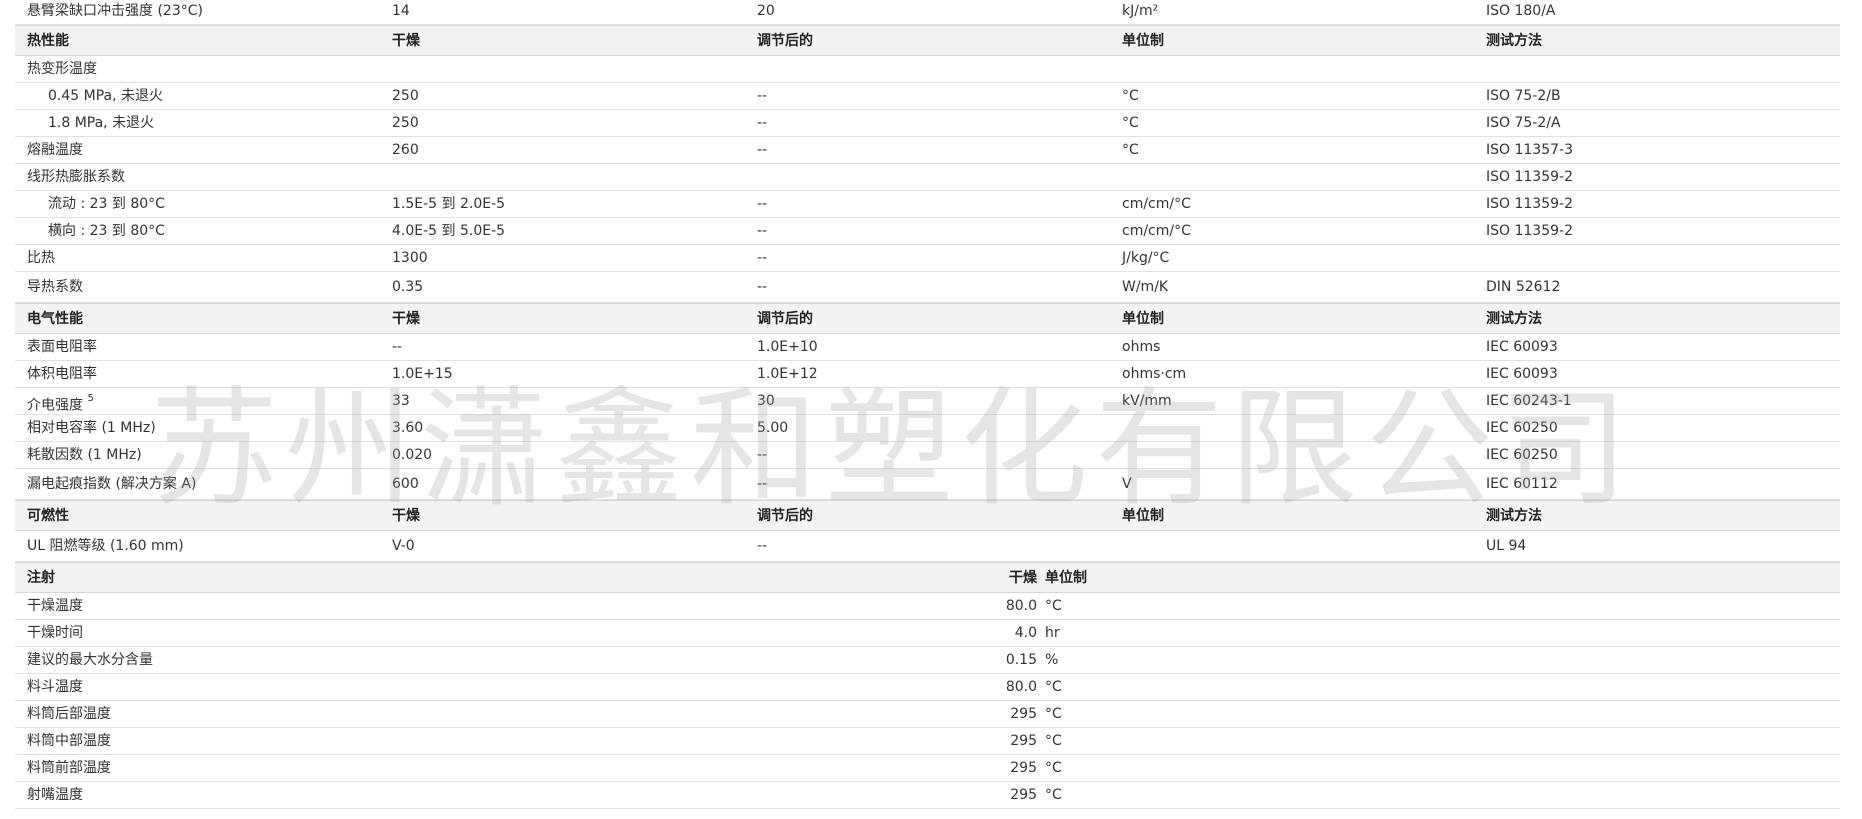 This screenshot has width=1862, height=819. What do you see at coordinates (927, 577) in the screenshot?
I see `injection-section-header: 注射 干燥 单位制` at bounding box center [927, 577].